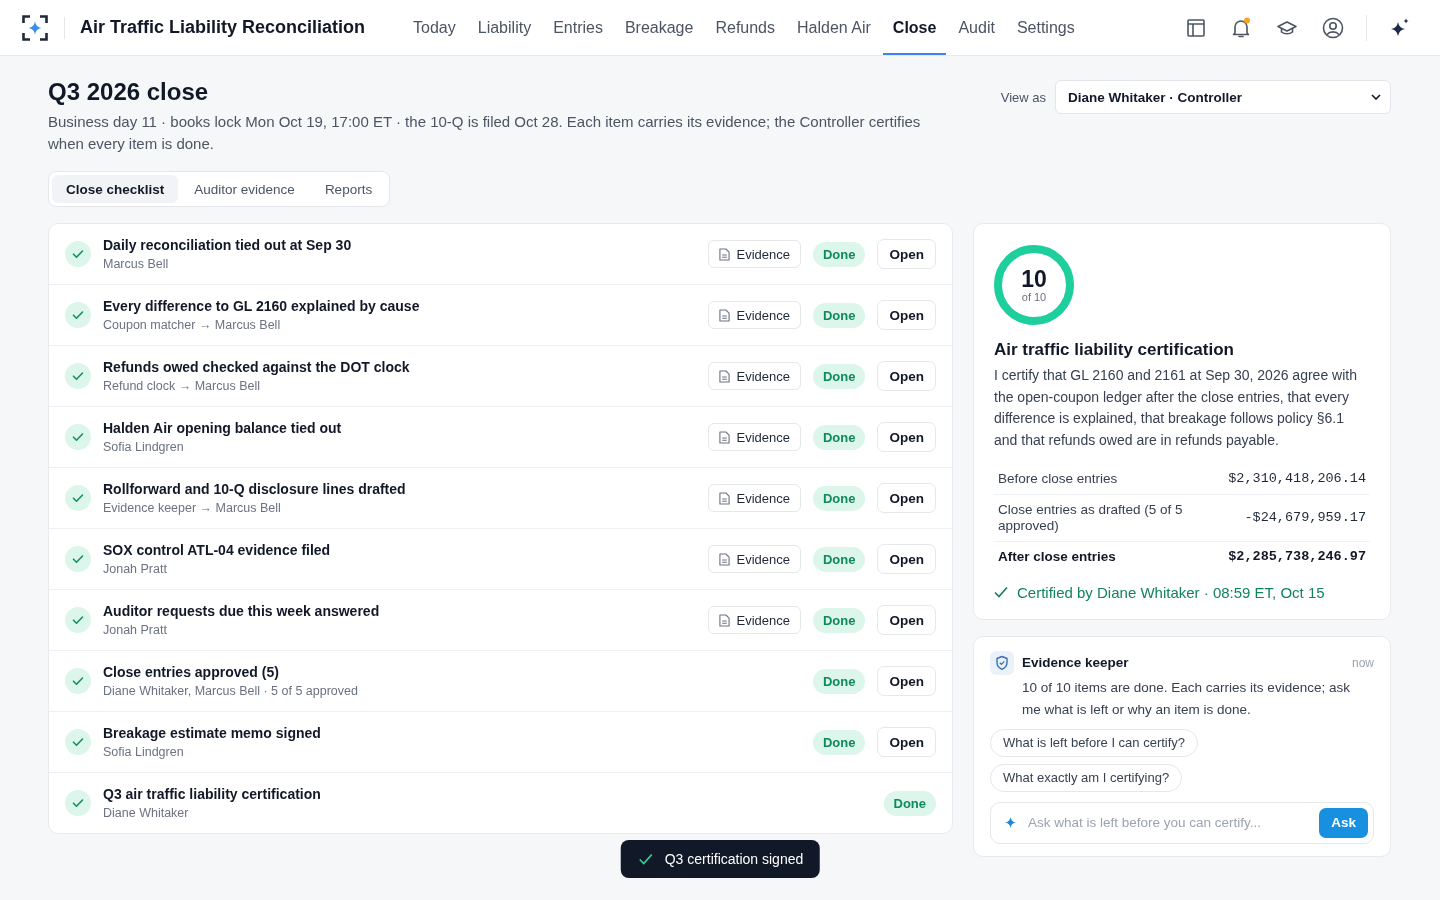 Image resolution: width=1440 pixels, height=900 pixels. I want to click on nav-tab: Today, so click(434, 27).